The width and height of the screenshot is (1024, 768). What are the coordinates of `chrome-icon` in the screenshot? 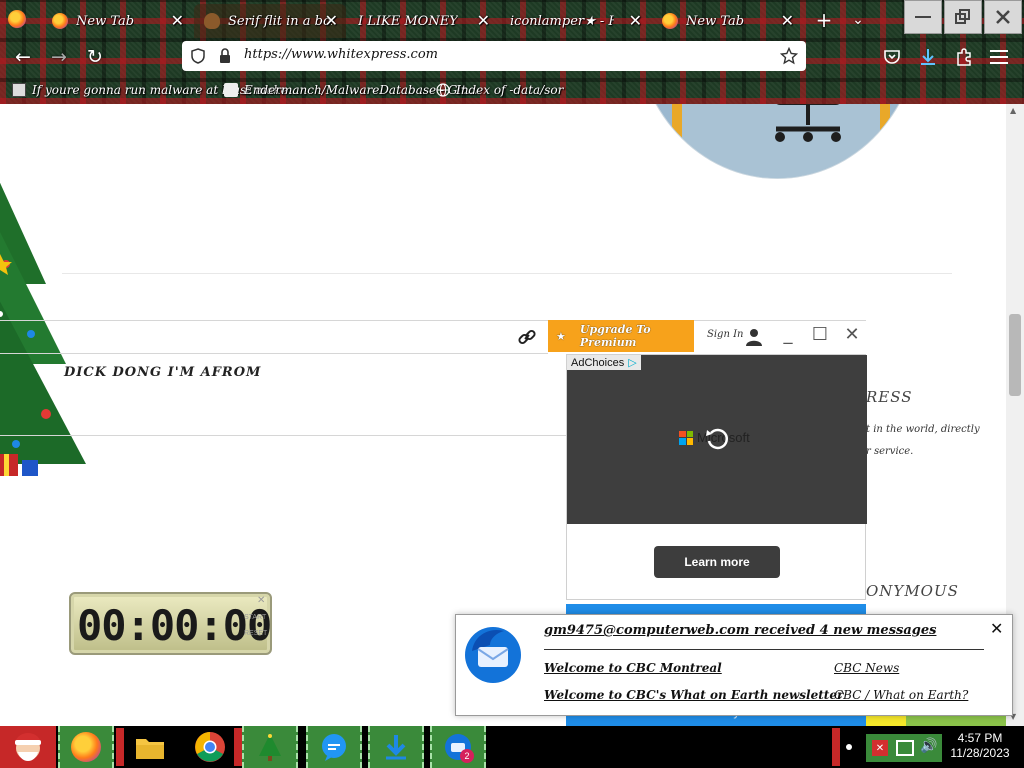 It's located at (210, 747).